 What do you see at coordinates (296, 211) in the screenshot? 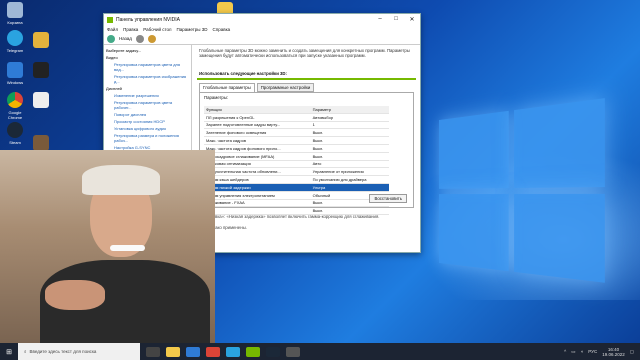
I see `table-row: Выкл.` at bounding box center [296, 211].